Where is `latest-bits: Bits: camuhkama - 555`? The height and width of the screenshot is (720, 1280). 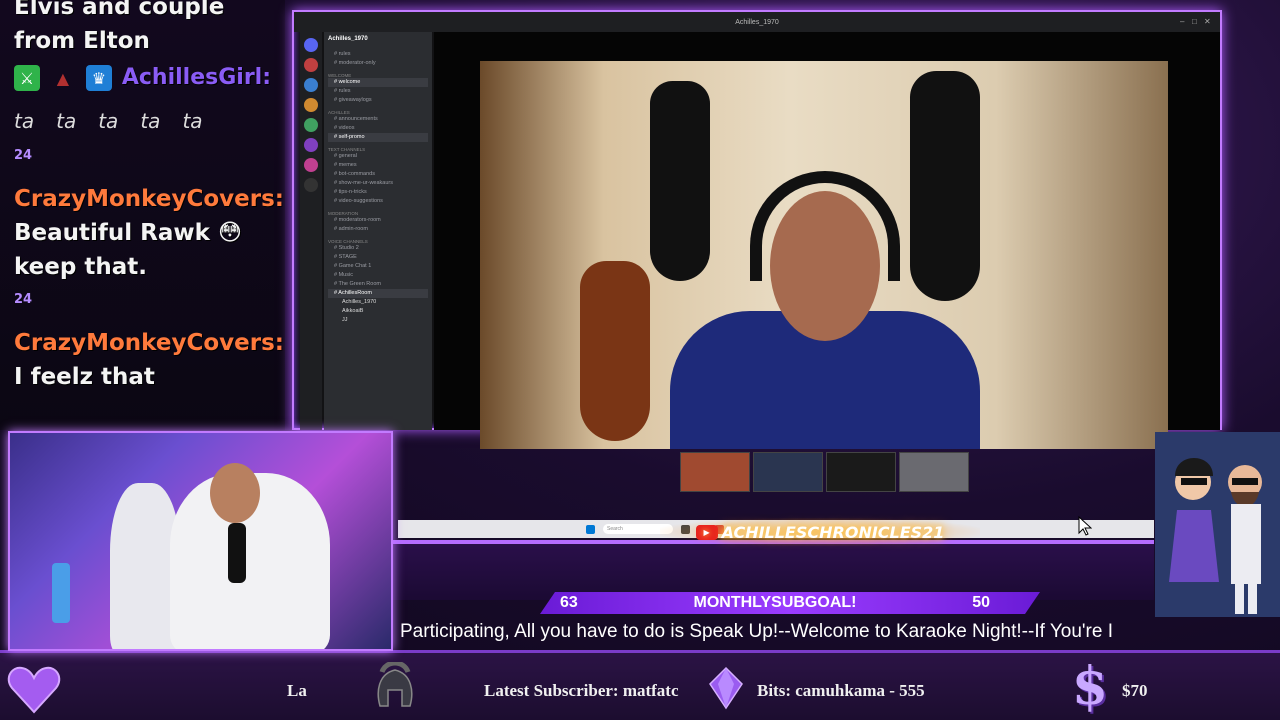 latest-bits: Bits: camuhkama - 555 is located at coordinates (841, 690).